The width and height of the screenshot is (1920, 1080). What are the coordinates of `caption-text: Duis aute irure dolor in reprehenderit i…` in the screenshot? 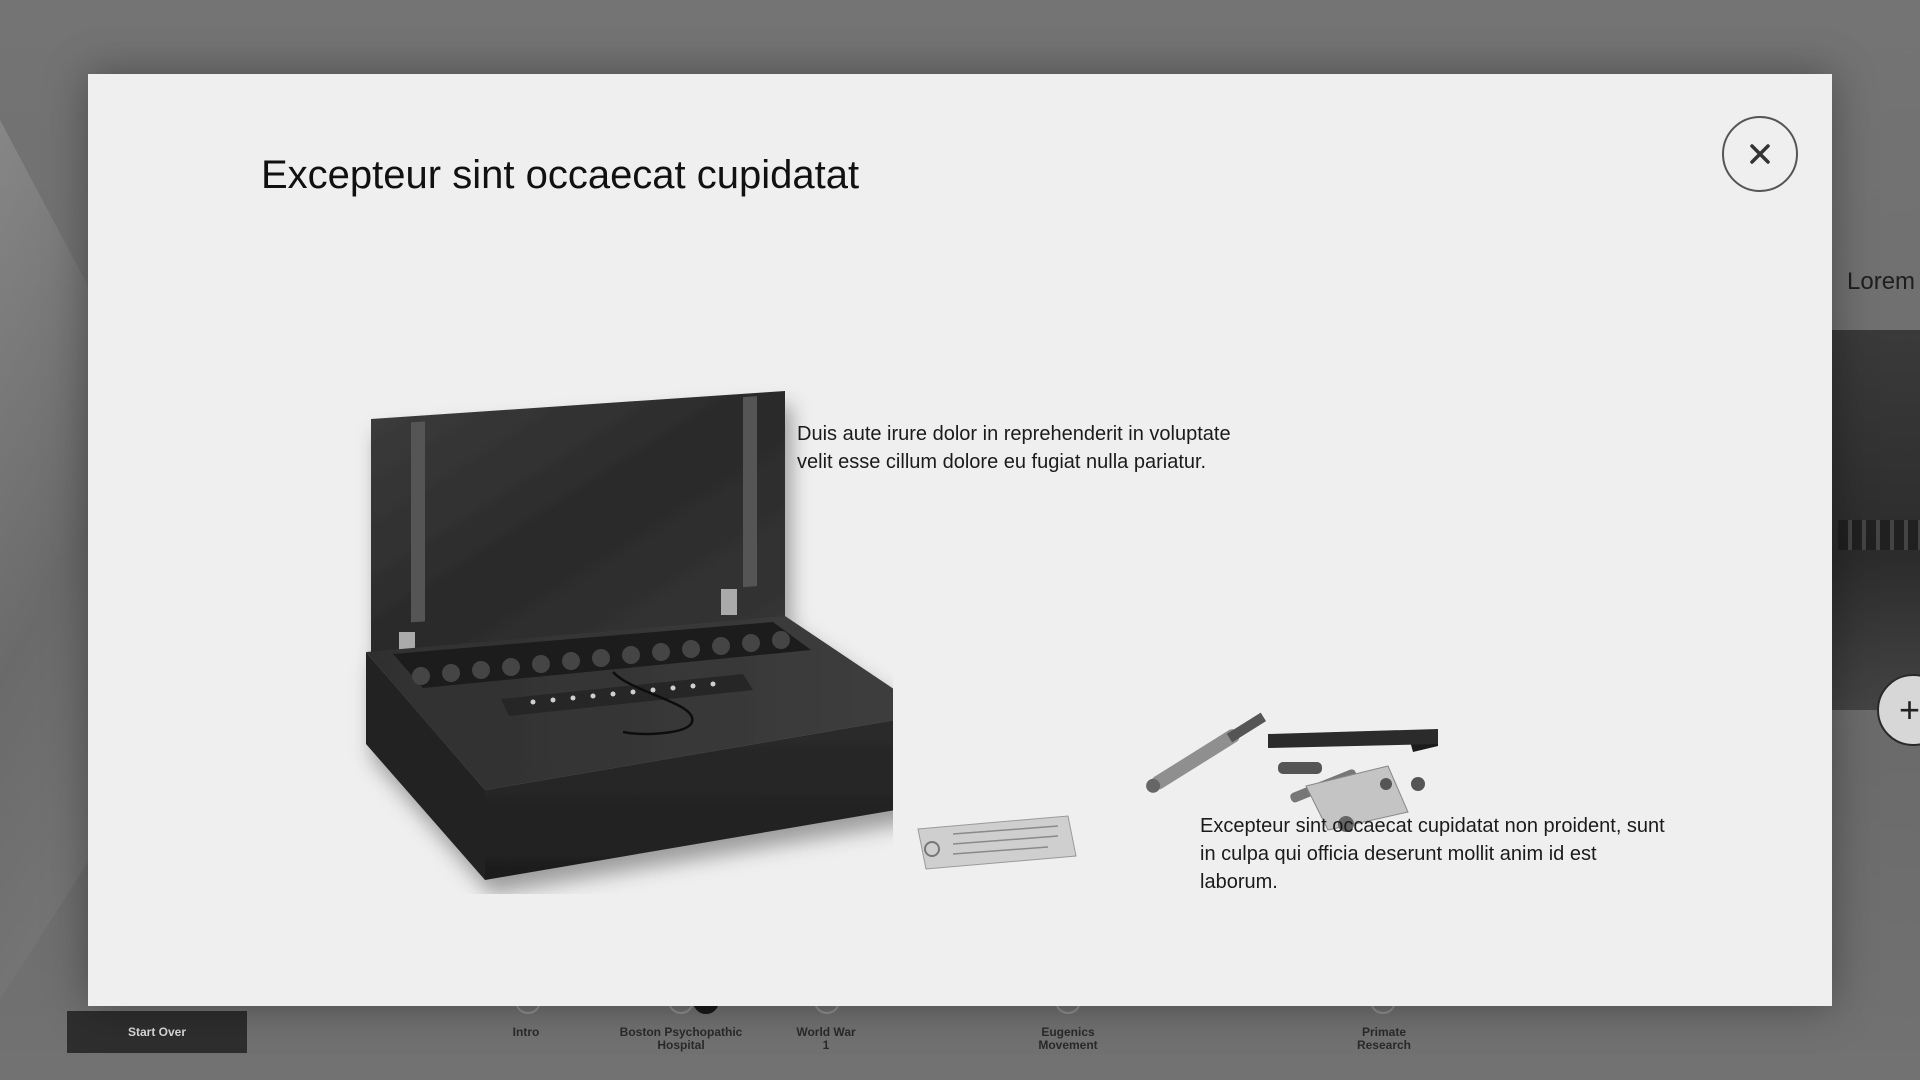 It's located at (1014, 448).